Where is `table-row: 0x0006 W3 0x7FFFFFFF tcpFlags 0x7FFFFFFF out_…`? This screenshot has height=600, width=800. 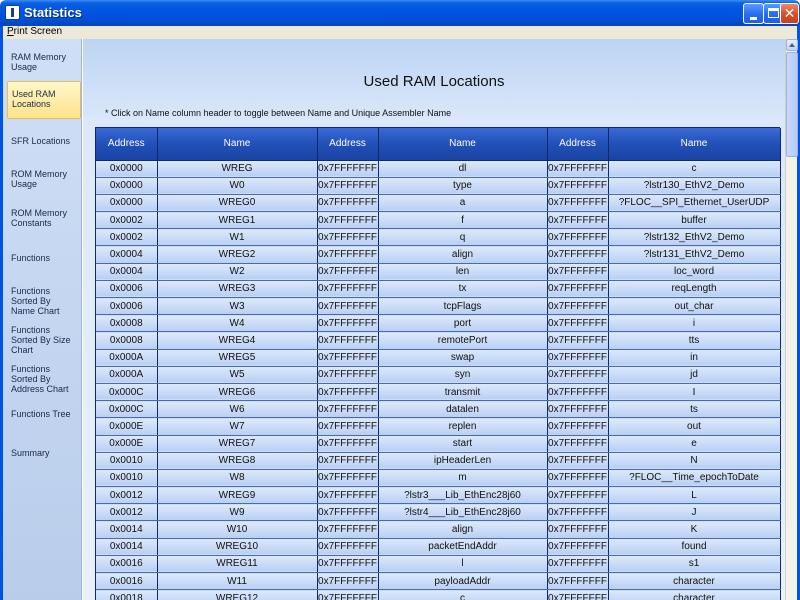 table-row: 0x0006 W3 0x7FFFFFFF tcpFlags 0x7FFFFFFF out_… is located at coordinates (438, 306).